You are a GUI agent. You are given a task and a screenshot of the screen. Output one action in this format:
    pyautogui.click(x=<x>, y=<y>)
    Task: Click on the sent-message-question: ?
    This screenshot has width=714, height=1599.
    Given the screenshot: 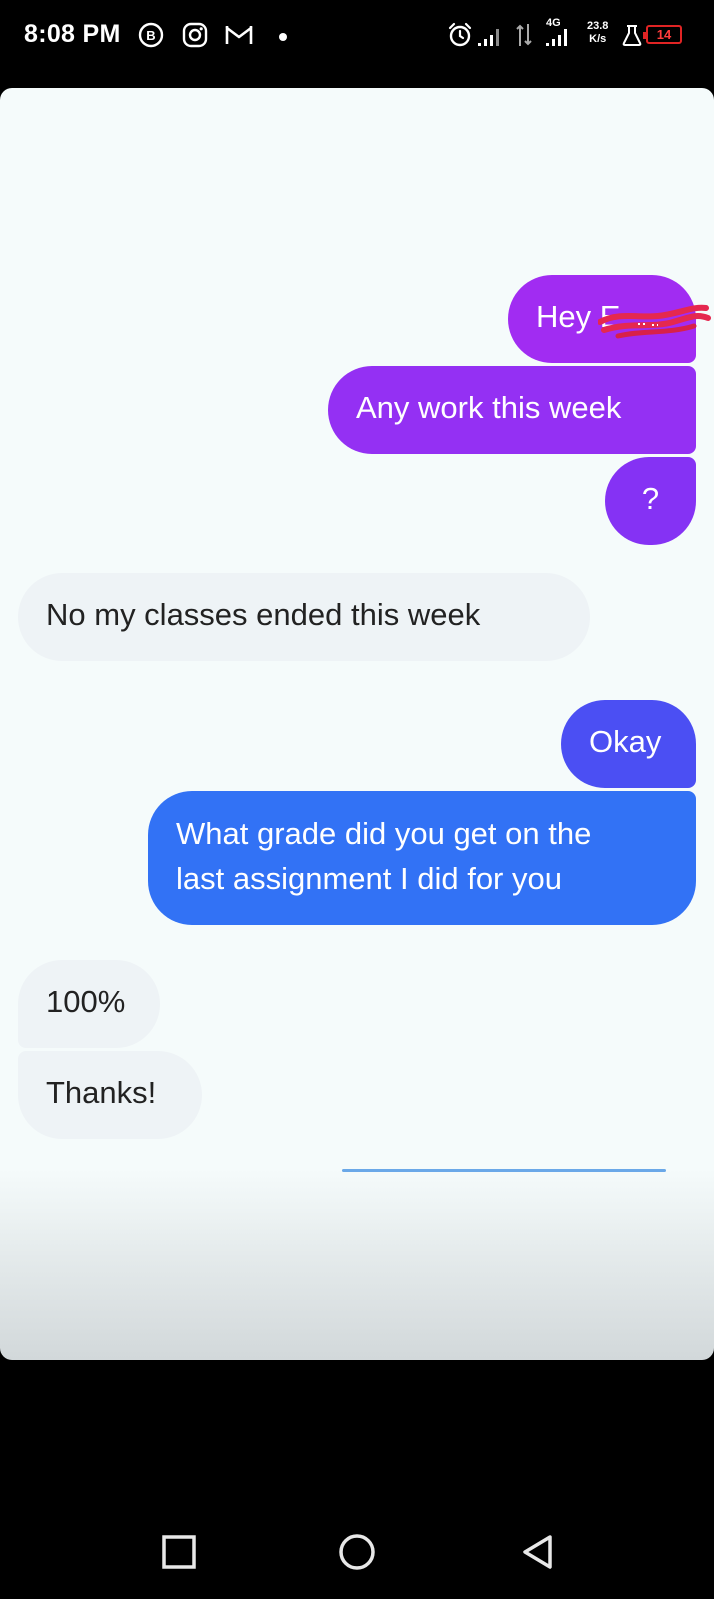 What is the action you would take?
    pyautogui.click(x=650, y=501)
    